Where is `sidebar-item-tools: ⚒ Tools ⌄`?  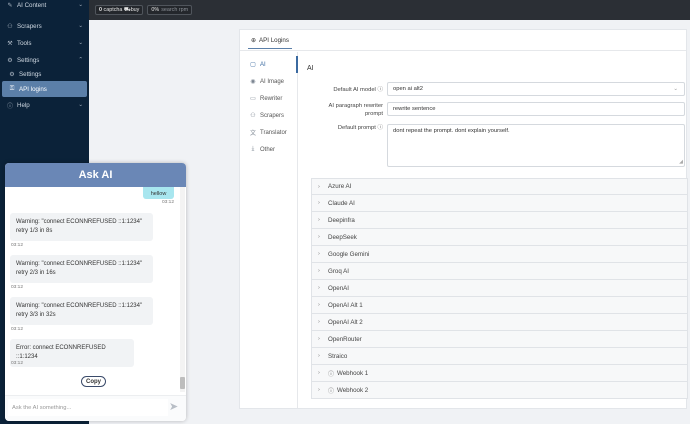
sidebar-item-tools: ⚒ Tools ⌄ is located at coordinates (44, 43).